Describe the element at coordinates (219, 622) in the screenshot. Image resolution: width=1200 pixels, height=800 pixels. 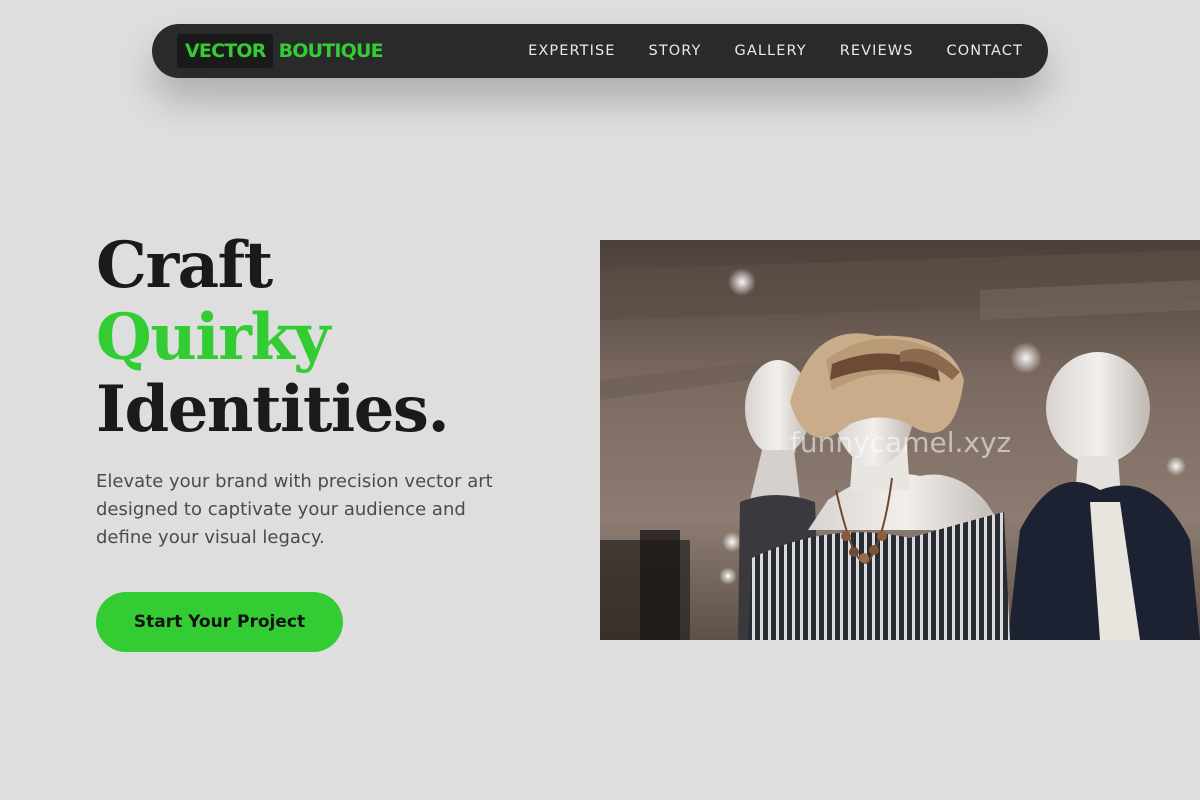
I see `start-project-button: Start Your Project` at that location.